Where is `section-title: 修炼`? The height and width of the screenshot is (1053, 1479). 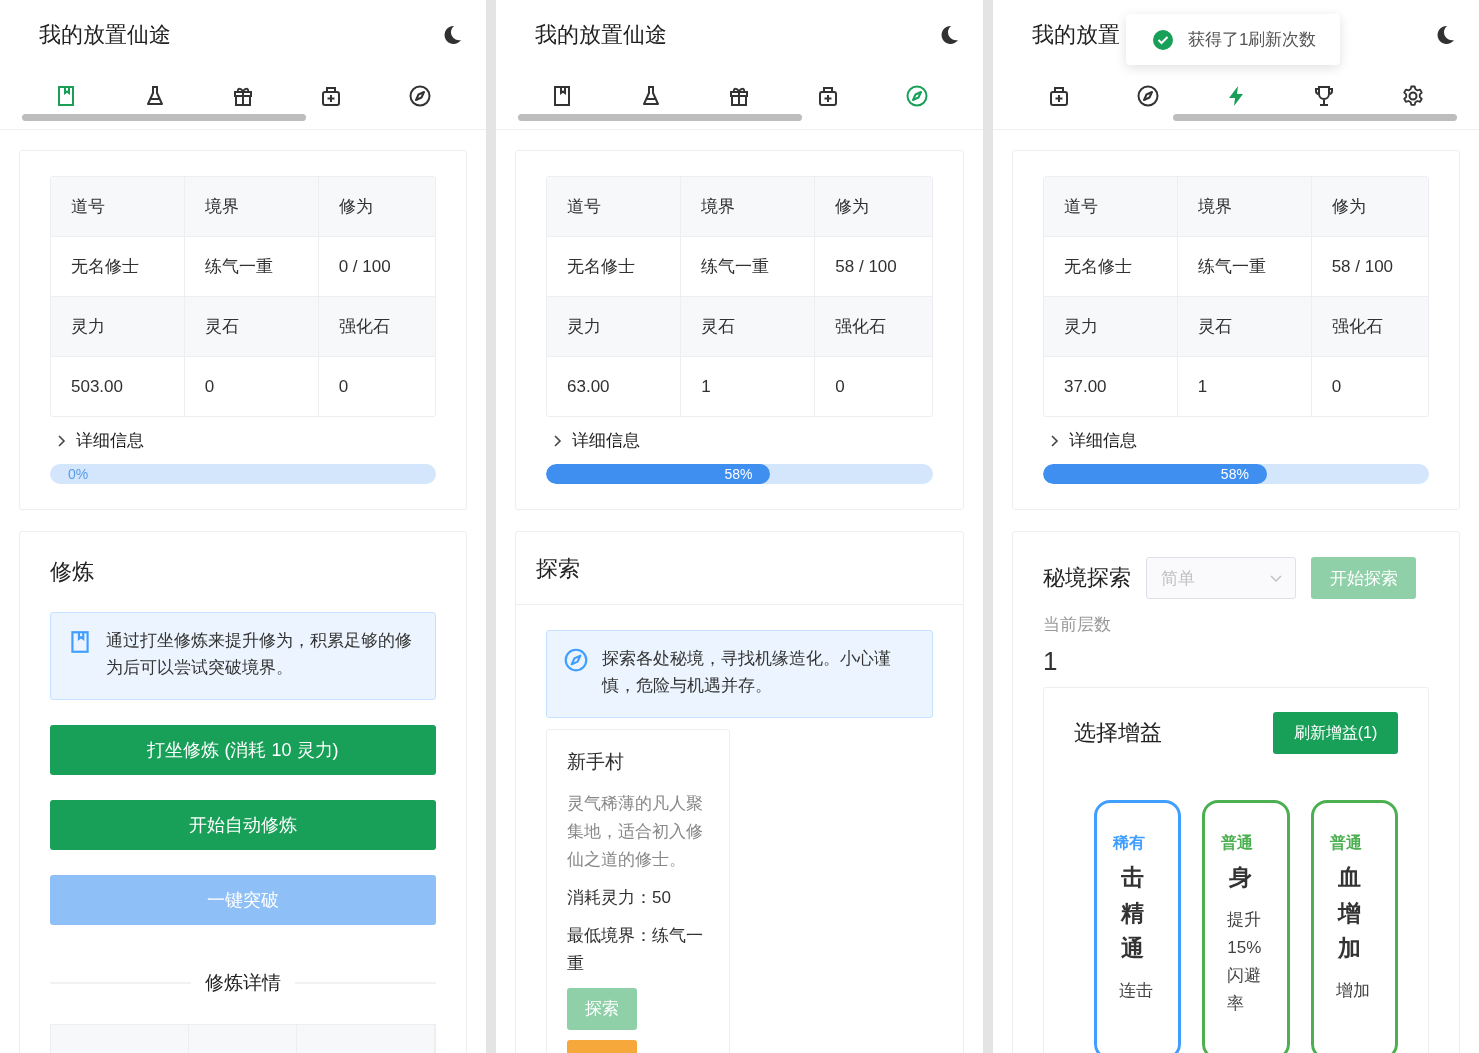
section-title: 修炼 is located at coordinates (72, 572).